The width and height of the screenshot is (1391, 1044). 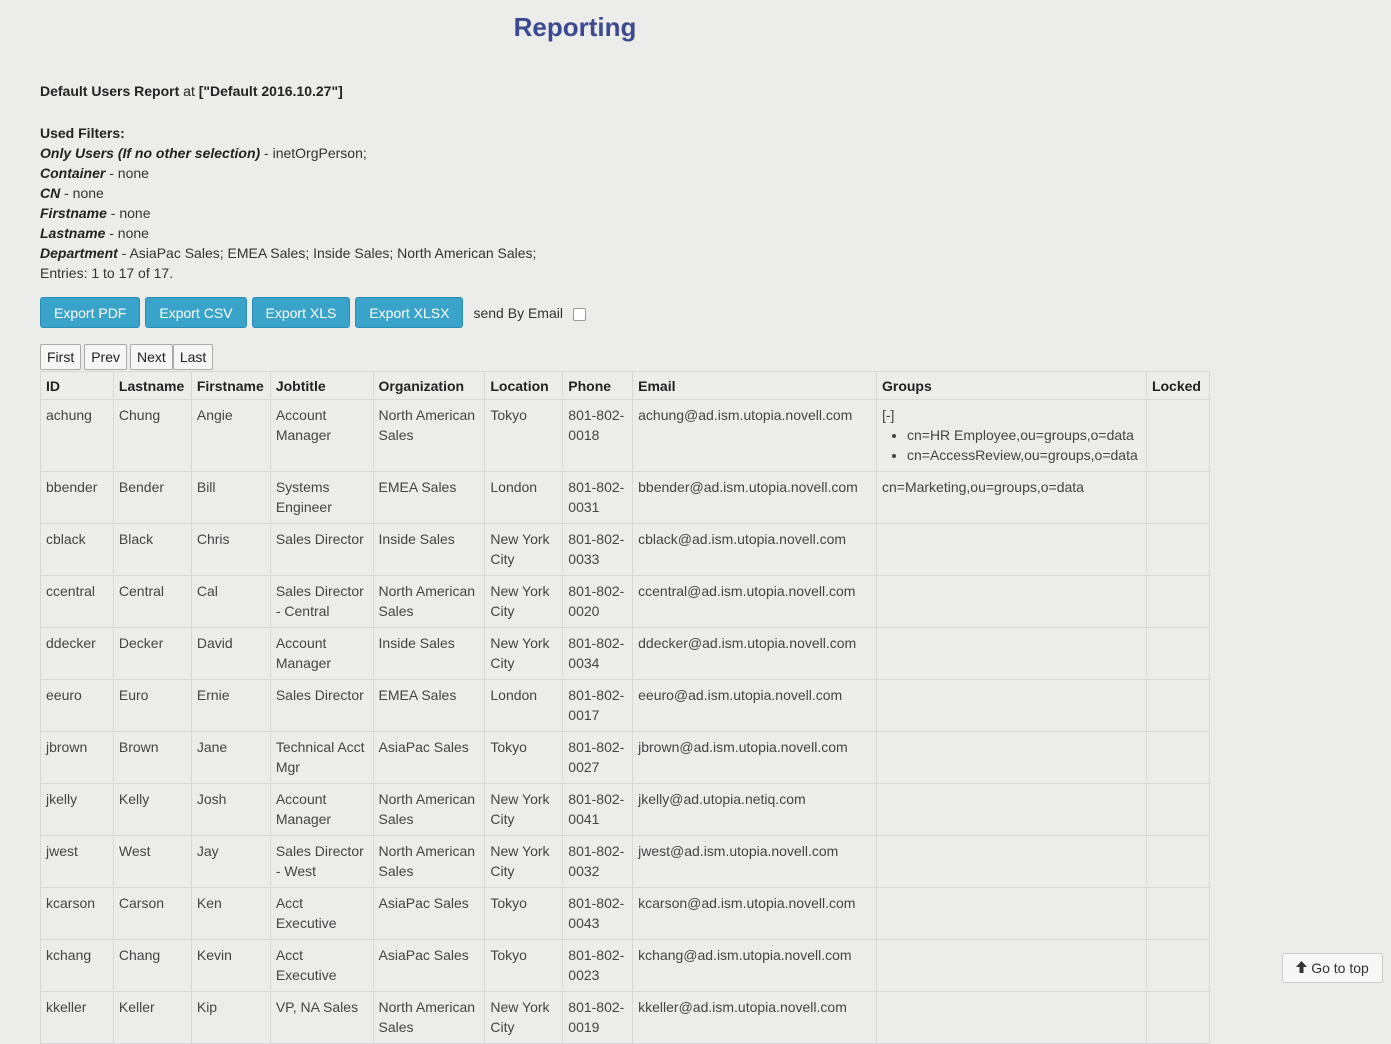 What do you see at coordinates (152, 601) in the screenshot?
I see `cell-lastname: Central` at bounding box center [152, 601].